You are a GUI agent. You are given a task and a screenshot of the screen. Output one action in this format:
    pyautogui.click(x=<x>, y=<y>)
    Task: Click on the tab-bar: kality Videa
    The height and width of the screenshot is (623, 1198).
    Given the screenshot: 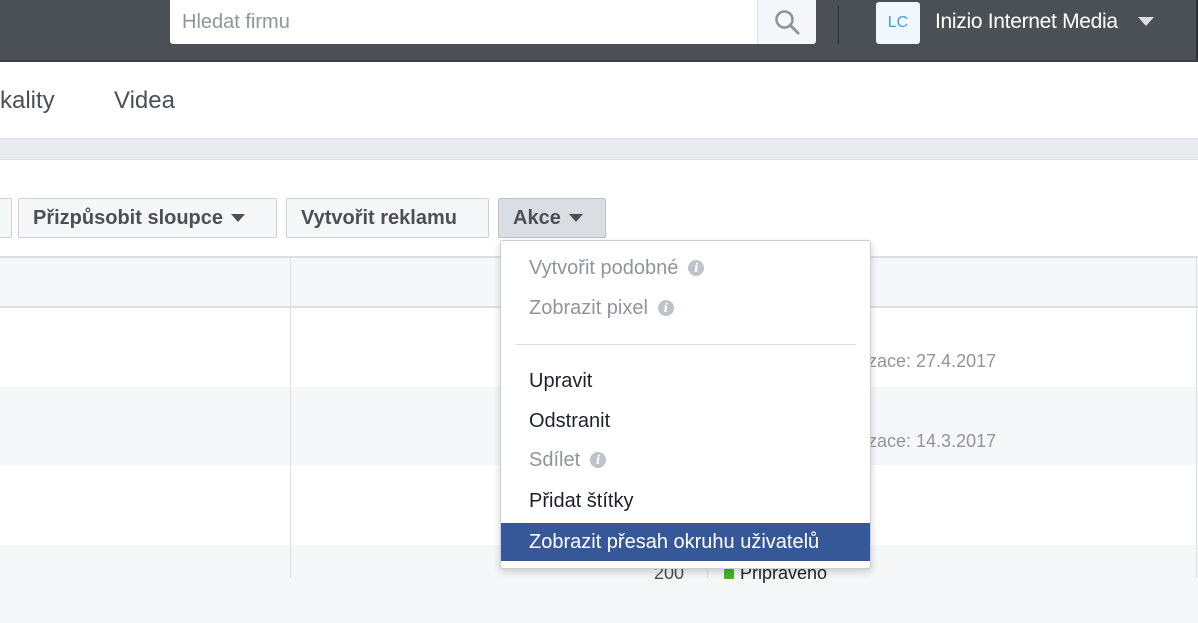 What is the action you would take?
    pyautogui.click(x=599, y=100)
    